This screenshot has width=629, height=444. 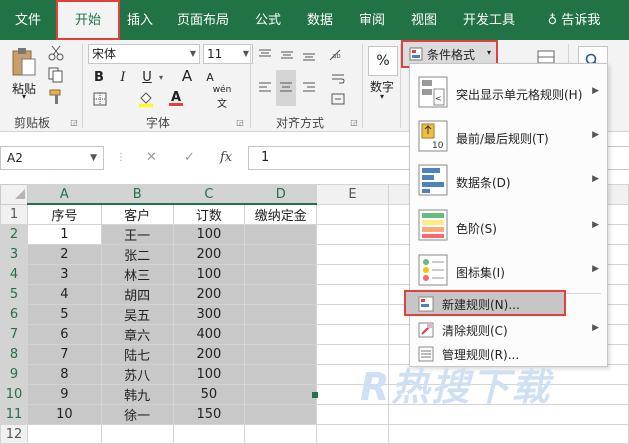 What do you see at coordinates (100, 99) in the screenshot?
I see `borders-icon` at bounding box center [100, 99].